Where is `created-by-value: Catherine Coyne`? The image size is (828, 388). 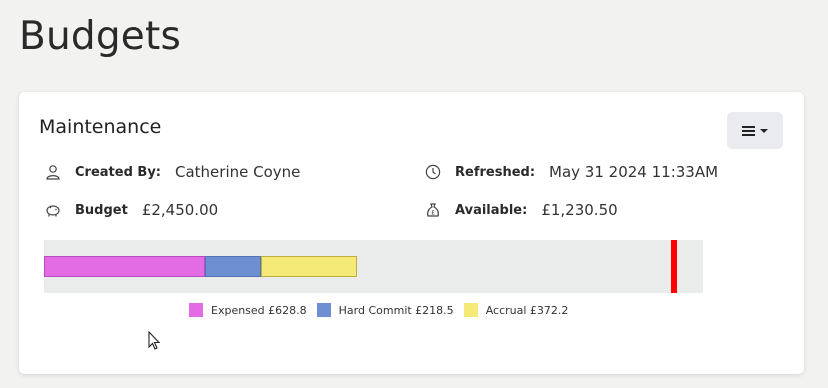
created-by-value: Catherine Coyne is located at coordinates (238, 172).